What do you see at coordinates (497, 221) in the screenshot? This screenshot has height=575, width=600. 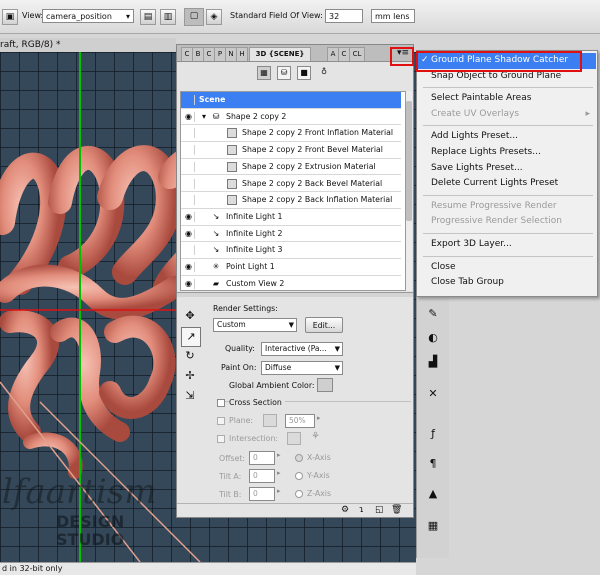 I see `menu-item-label: Progressive Render Selection` at bounding box center [497, 221].